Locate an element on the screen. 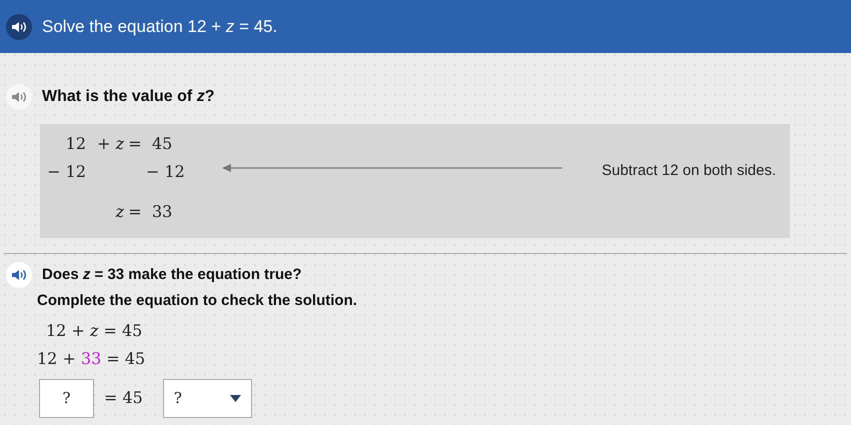 The height and width of the screenshot is (425, 851). work-term: z is located at coordinates (120, 212).